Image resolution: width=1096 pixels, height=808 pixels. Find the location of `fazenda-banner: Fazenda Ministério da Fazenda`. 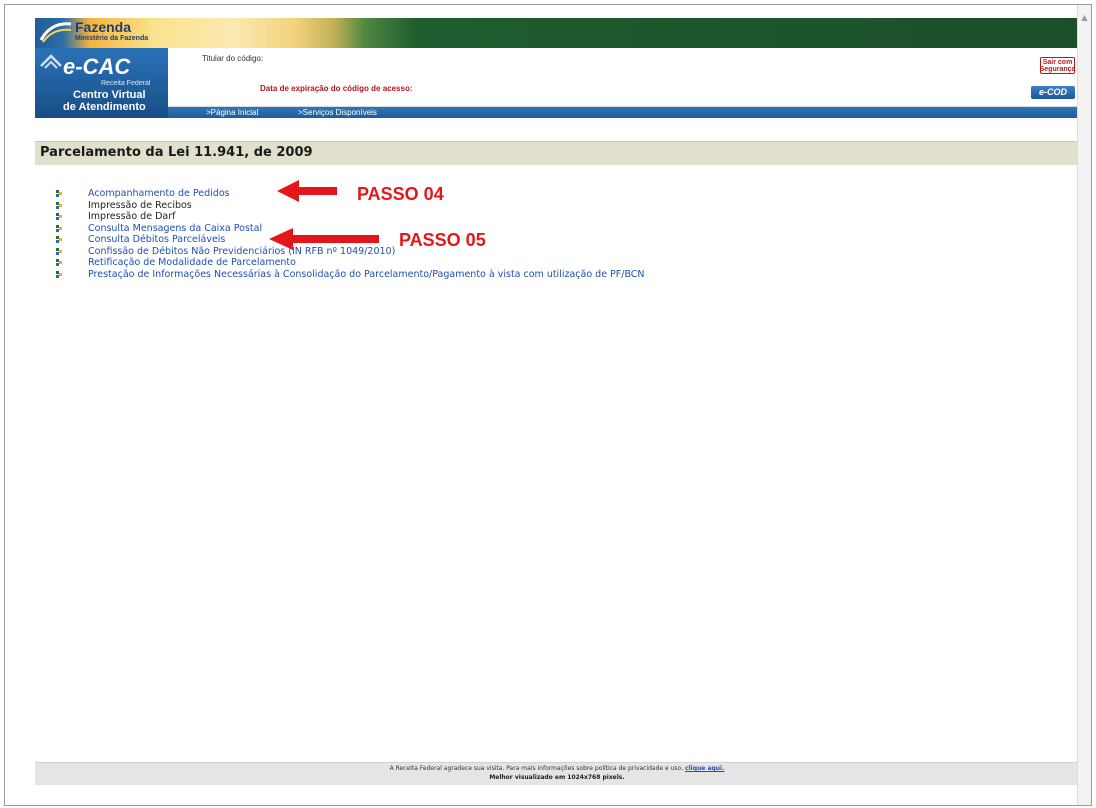

fazenda-banner: Fazenda Ministério da Fazenda is located at coordinates (557, 33).